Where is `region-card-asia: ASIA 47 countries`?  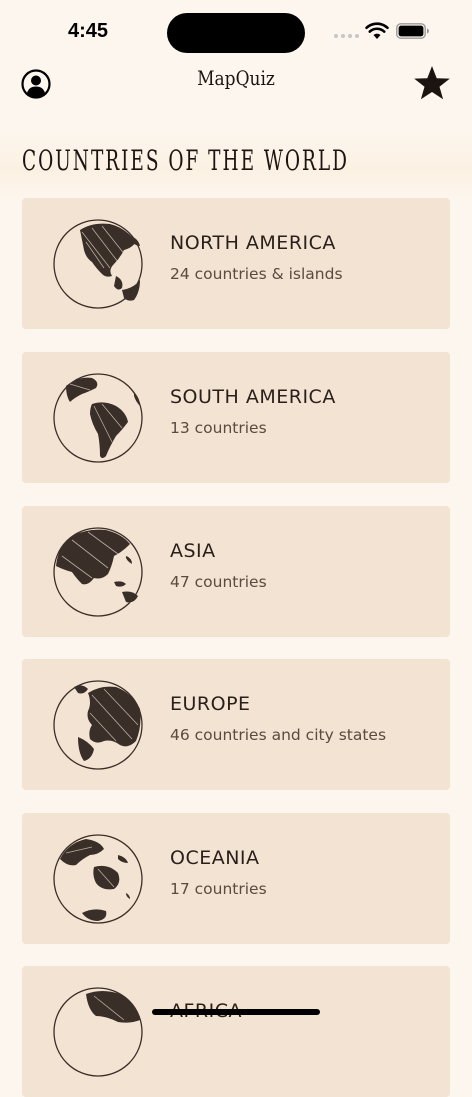 region-card-asia: ASIA 47 countries is located at coordinates (236, 571).